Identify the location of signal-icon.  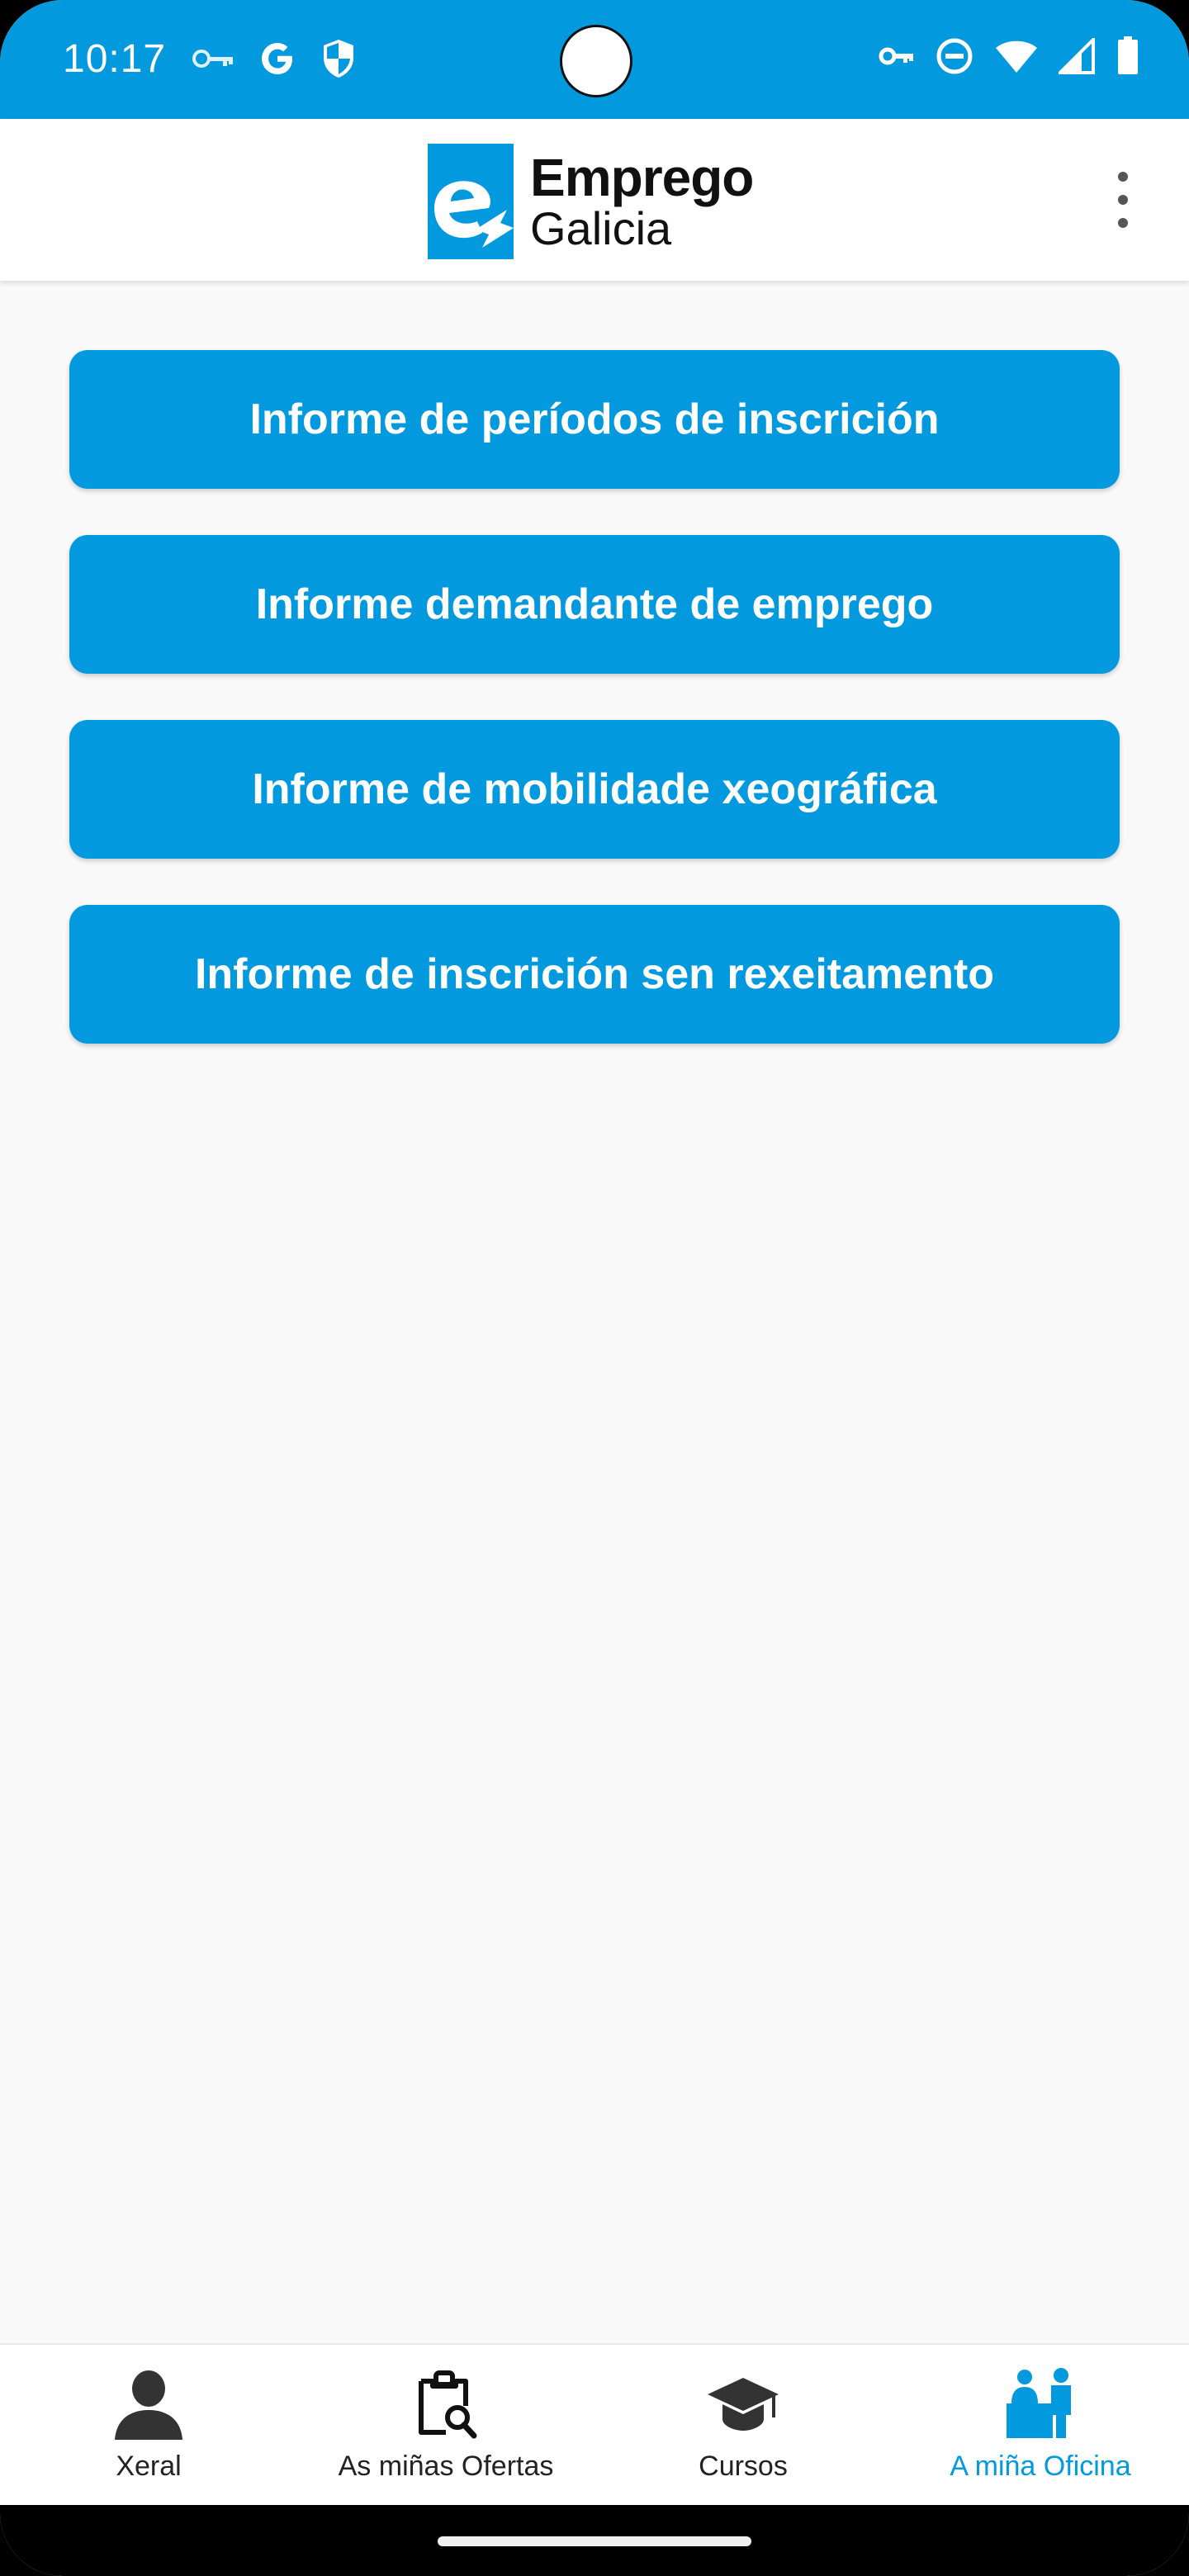
(1076, 57).